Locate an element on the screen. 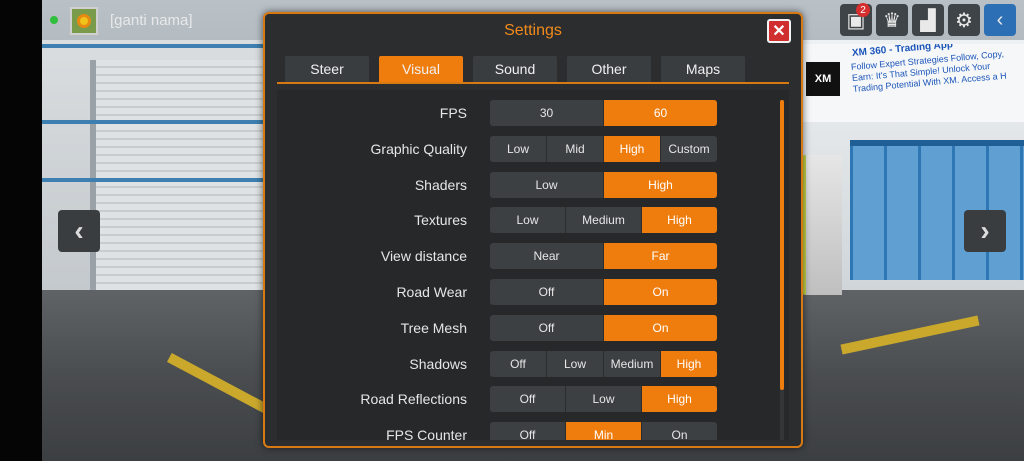  gear-icon: ⚙ is located at coordinates (964, 20).